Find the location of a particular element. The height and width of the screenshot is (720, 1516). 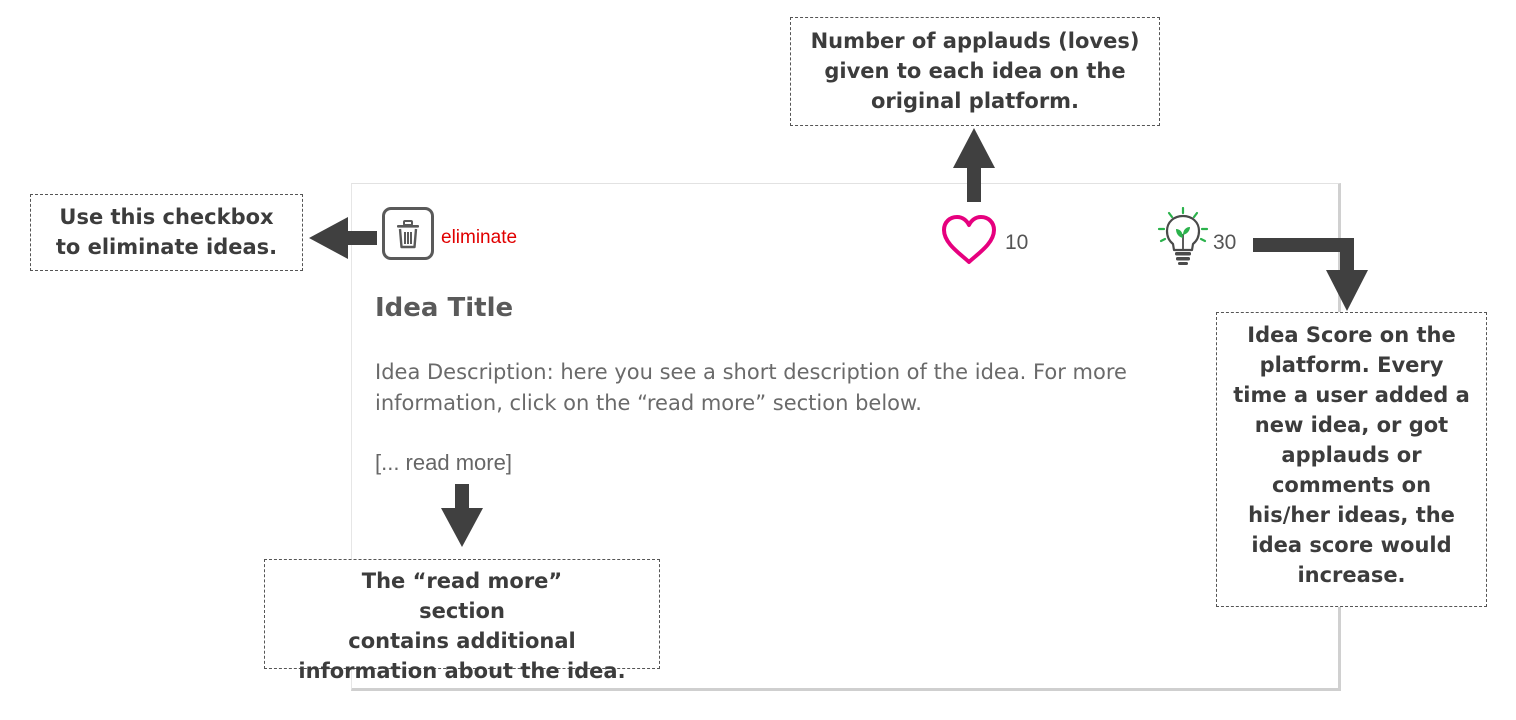

arrow-elbow-down-icon is located at coordinates (1310, 274).